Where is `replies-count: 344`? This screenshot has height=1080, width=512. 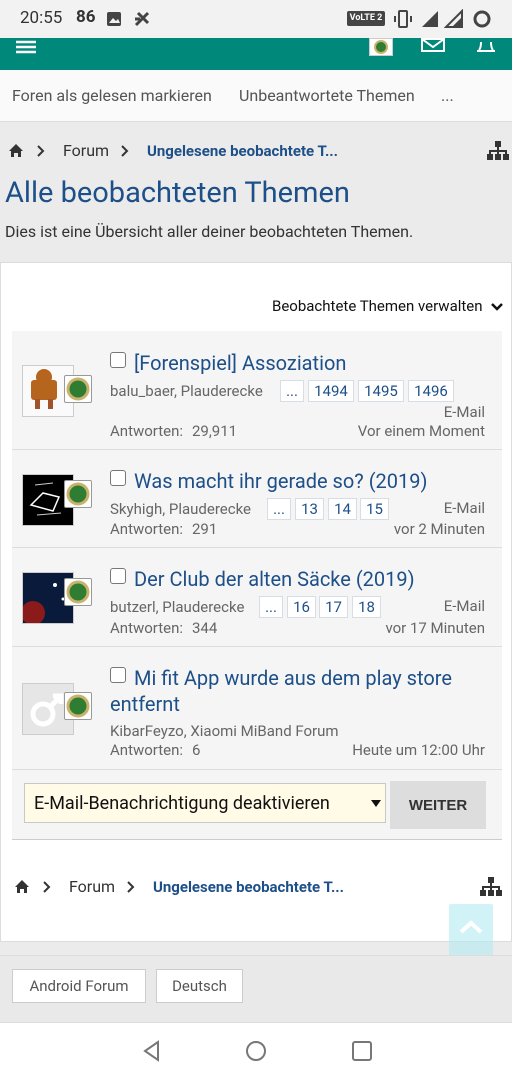
replies-count: 344 is located at coordinates (205, 628).